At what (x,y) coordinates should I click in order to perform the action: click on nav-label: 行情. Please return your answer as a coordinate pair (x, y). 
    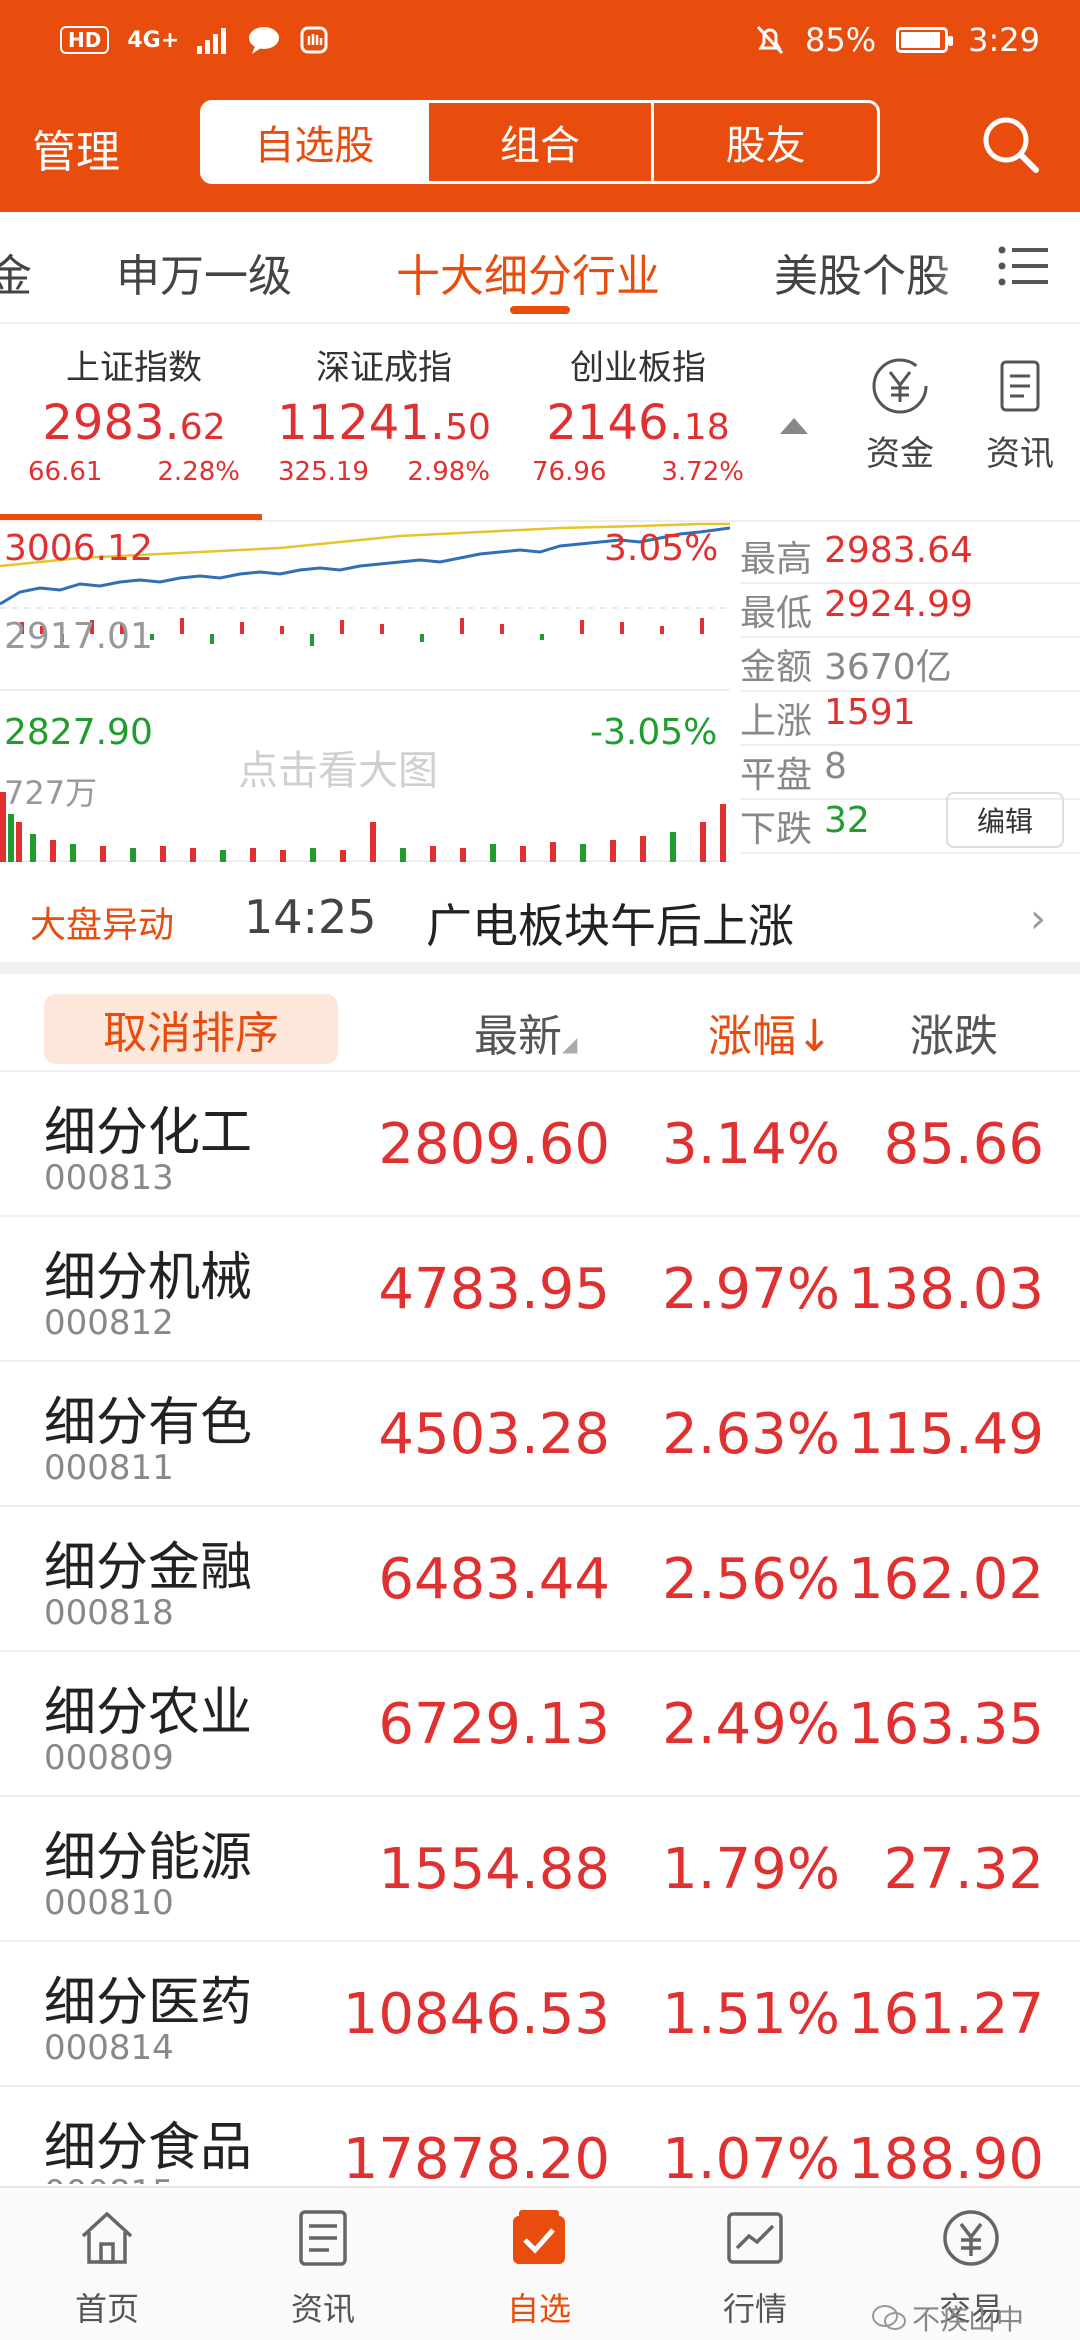
    Looking at the image, I should click on (754, 2309).